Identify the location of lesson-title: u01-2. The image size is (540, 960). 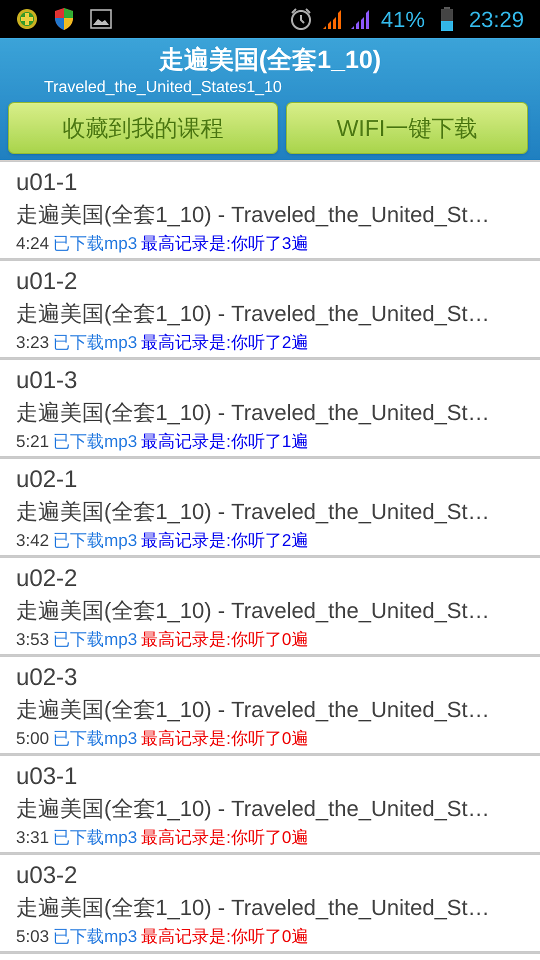
(47, 282).